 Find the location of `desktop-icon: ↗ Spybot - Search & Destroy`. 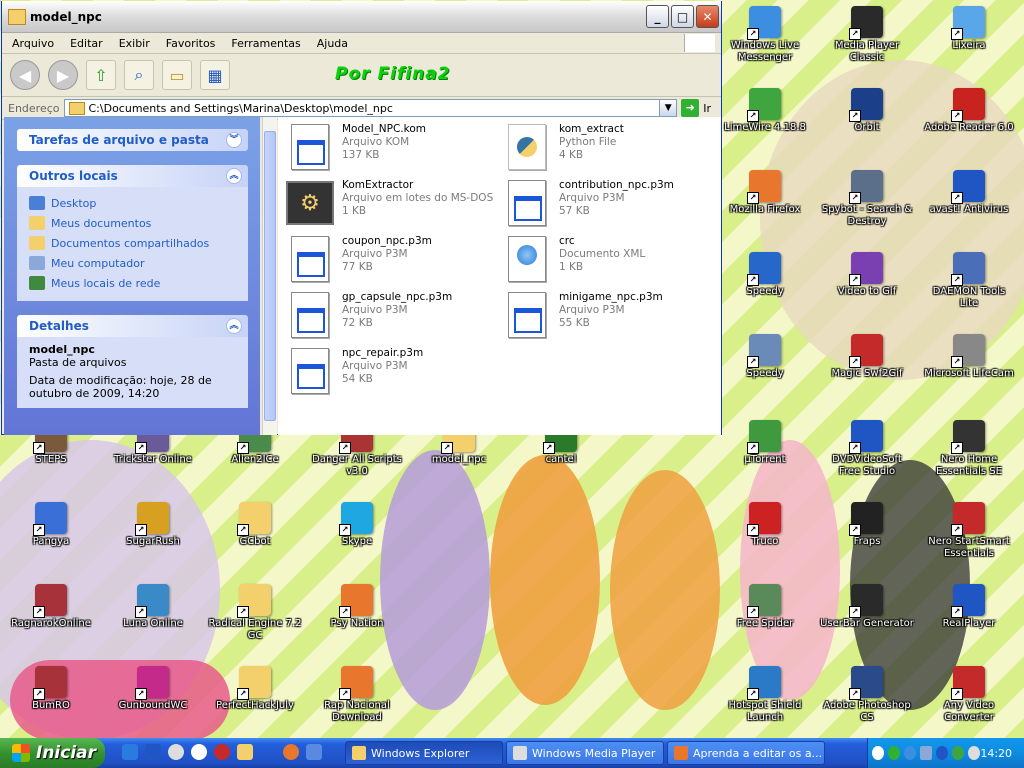

desktop-icon: ↗ Spybot - Search & Destroy is located at coordinates (867, 199).